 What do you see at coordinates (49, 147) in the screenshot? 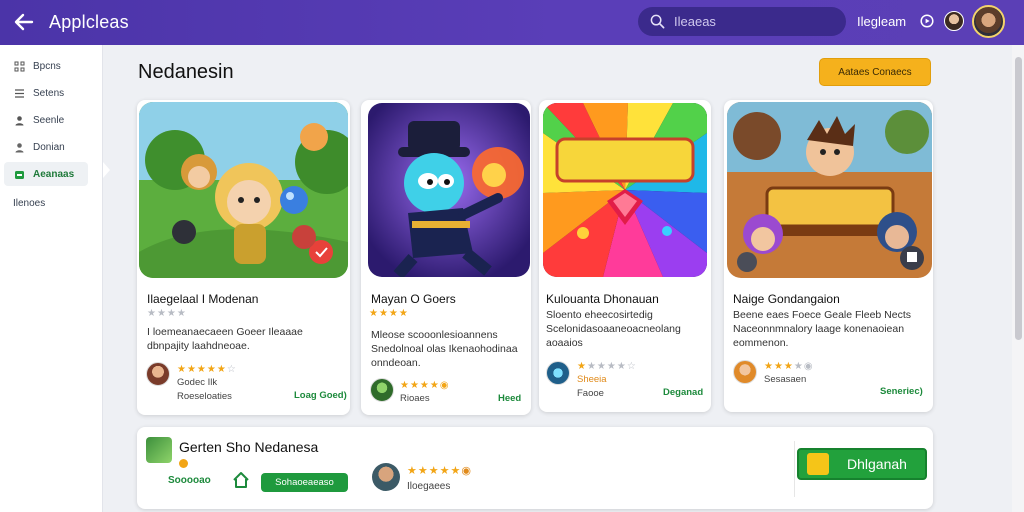
I see `sidebar-item-label: Donian` at bounding box center [49, 147].